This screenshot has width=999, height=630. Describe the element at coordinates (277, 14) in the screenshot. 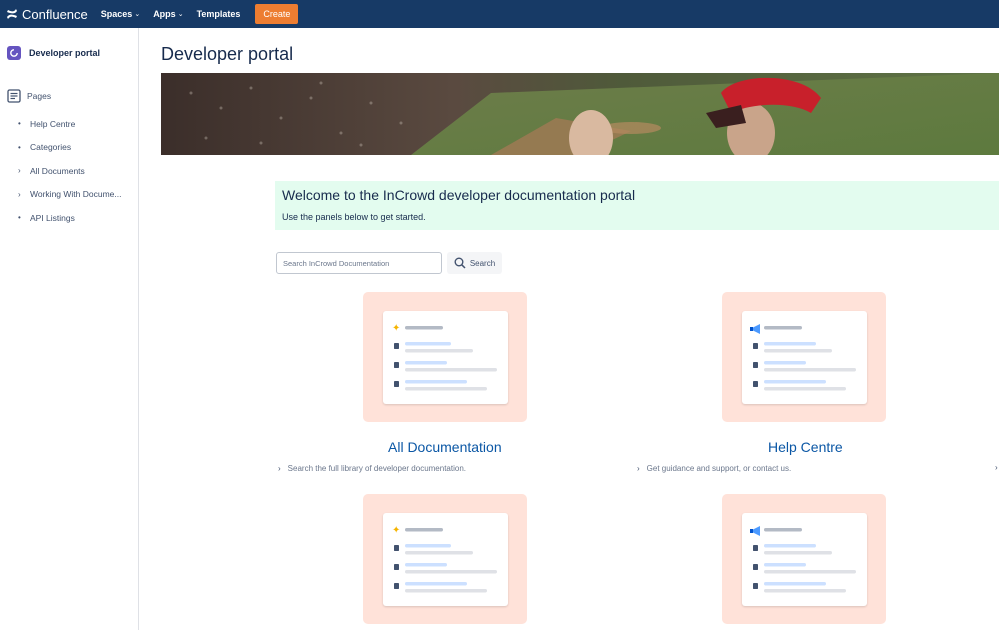

I see `create-button: Create` at that location.